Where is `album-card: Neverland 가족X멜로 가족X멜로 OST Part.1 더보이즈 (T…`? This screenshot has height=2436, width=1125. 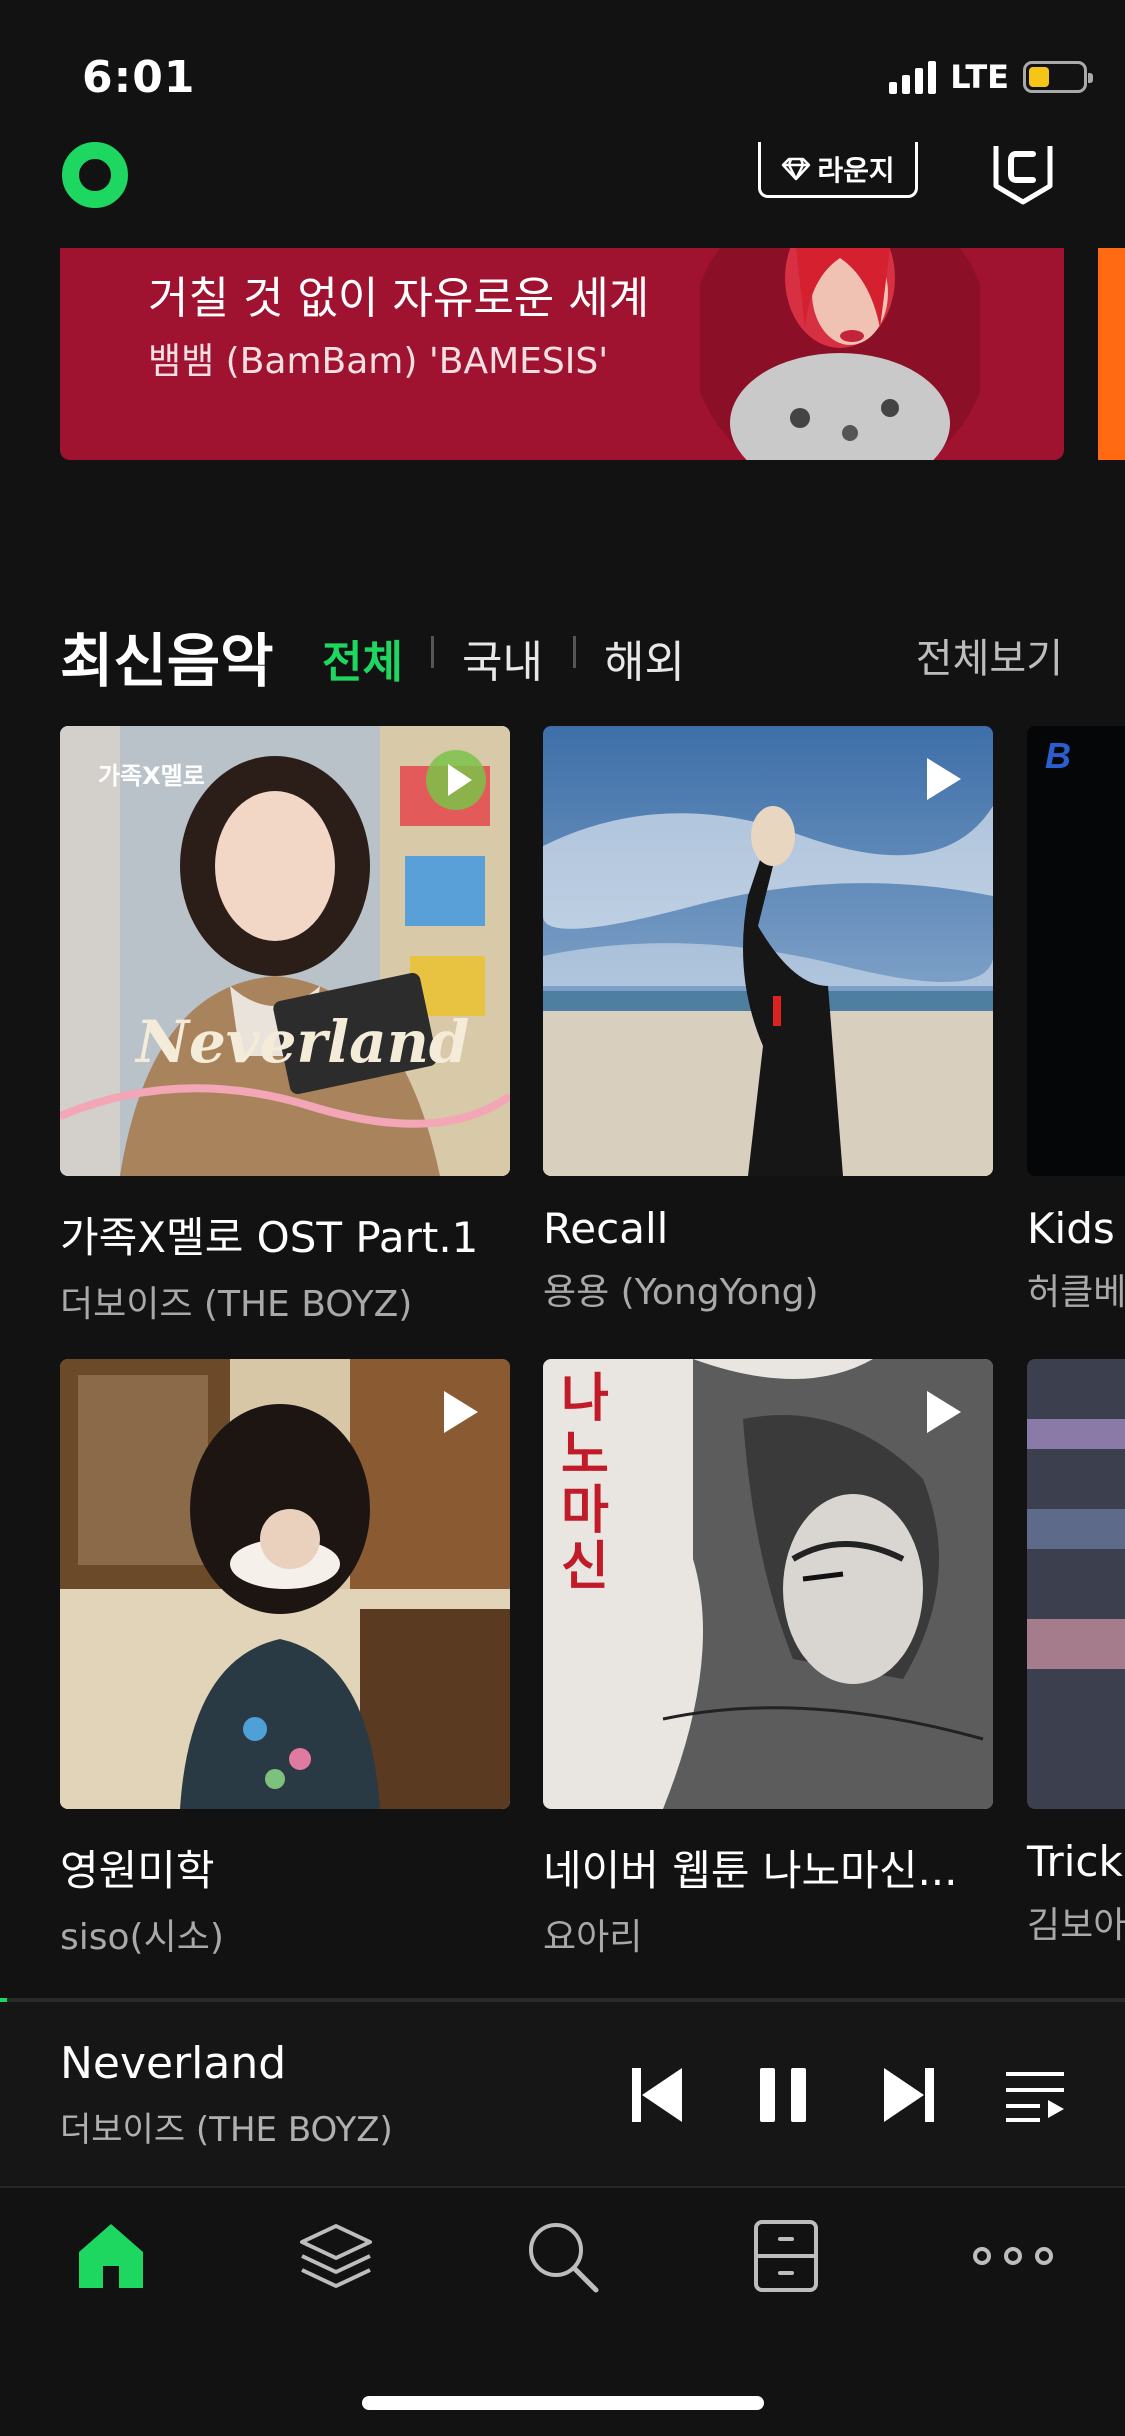
album-card: Neverland 가족X멜로 가족X멜로 OST Part.1 더보이즈 (T… is located at coordinates (285, 1026).